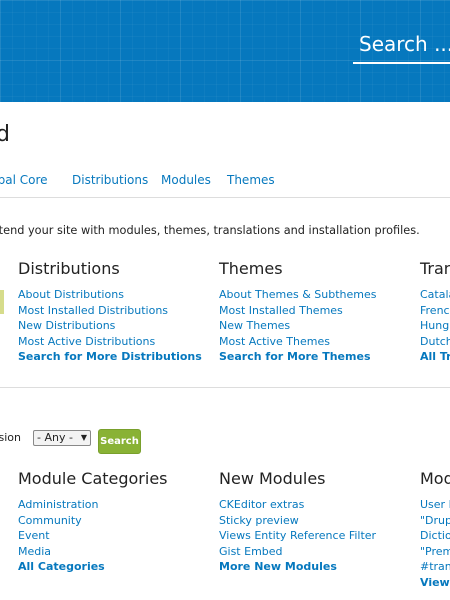  I want to click on link-category-administration: Administration, so click(93, 505).